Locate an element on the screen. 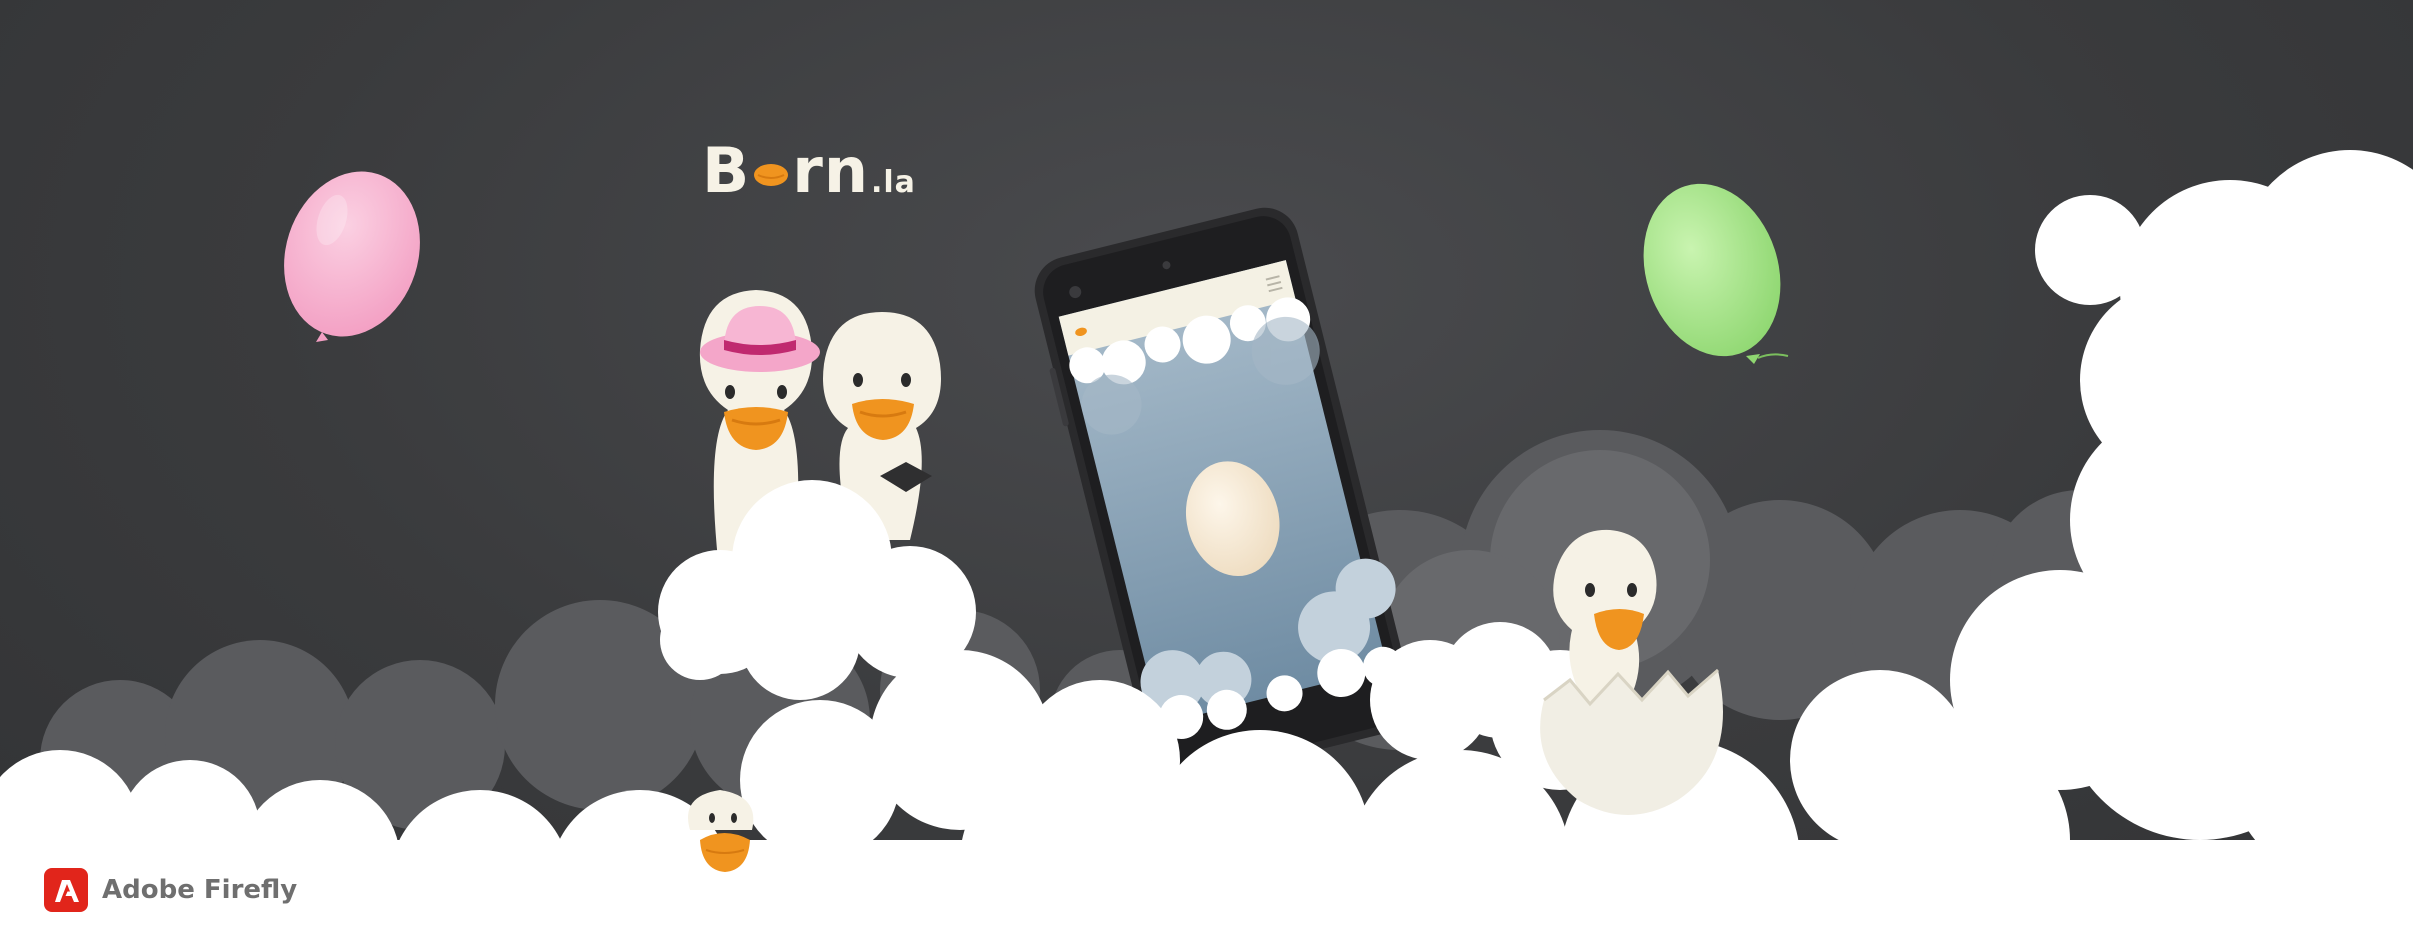 The image size is (2413, 946). adobe-firefly-watermark: Adobe Firefly is located at coordinates (178, 890).